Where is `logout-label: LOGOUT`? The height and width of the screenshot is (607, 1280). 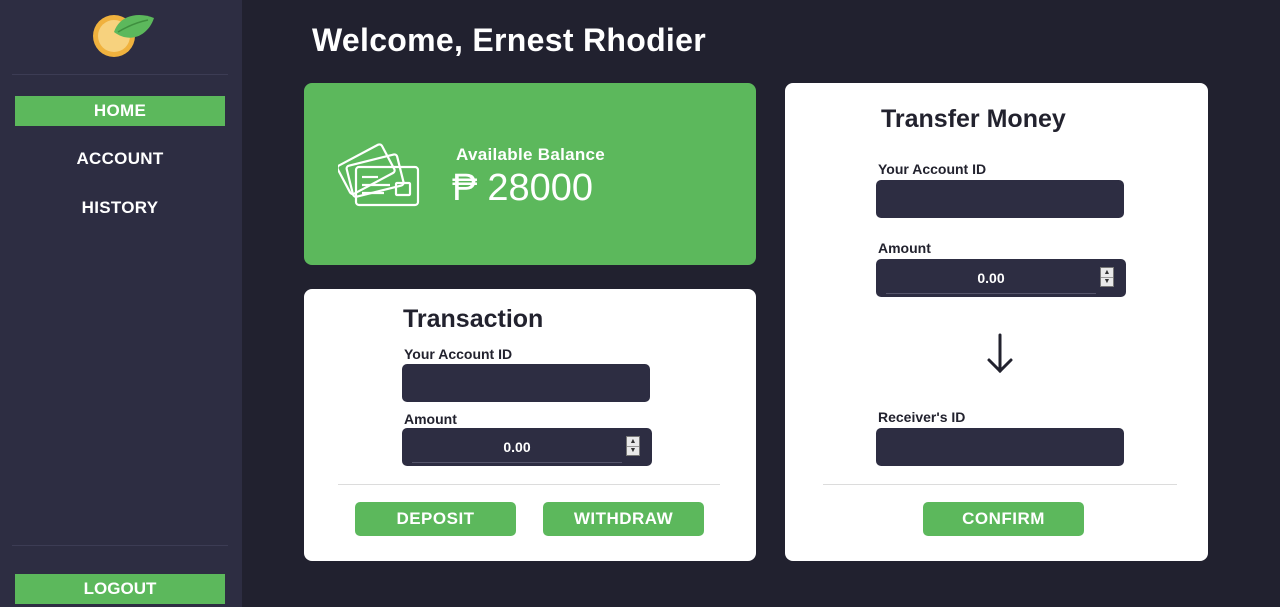
logout-label: LOGOUT is located at coordinates (120, 588).